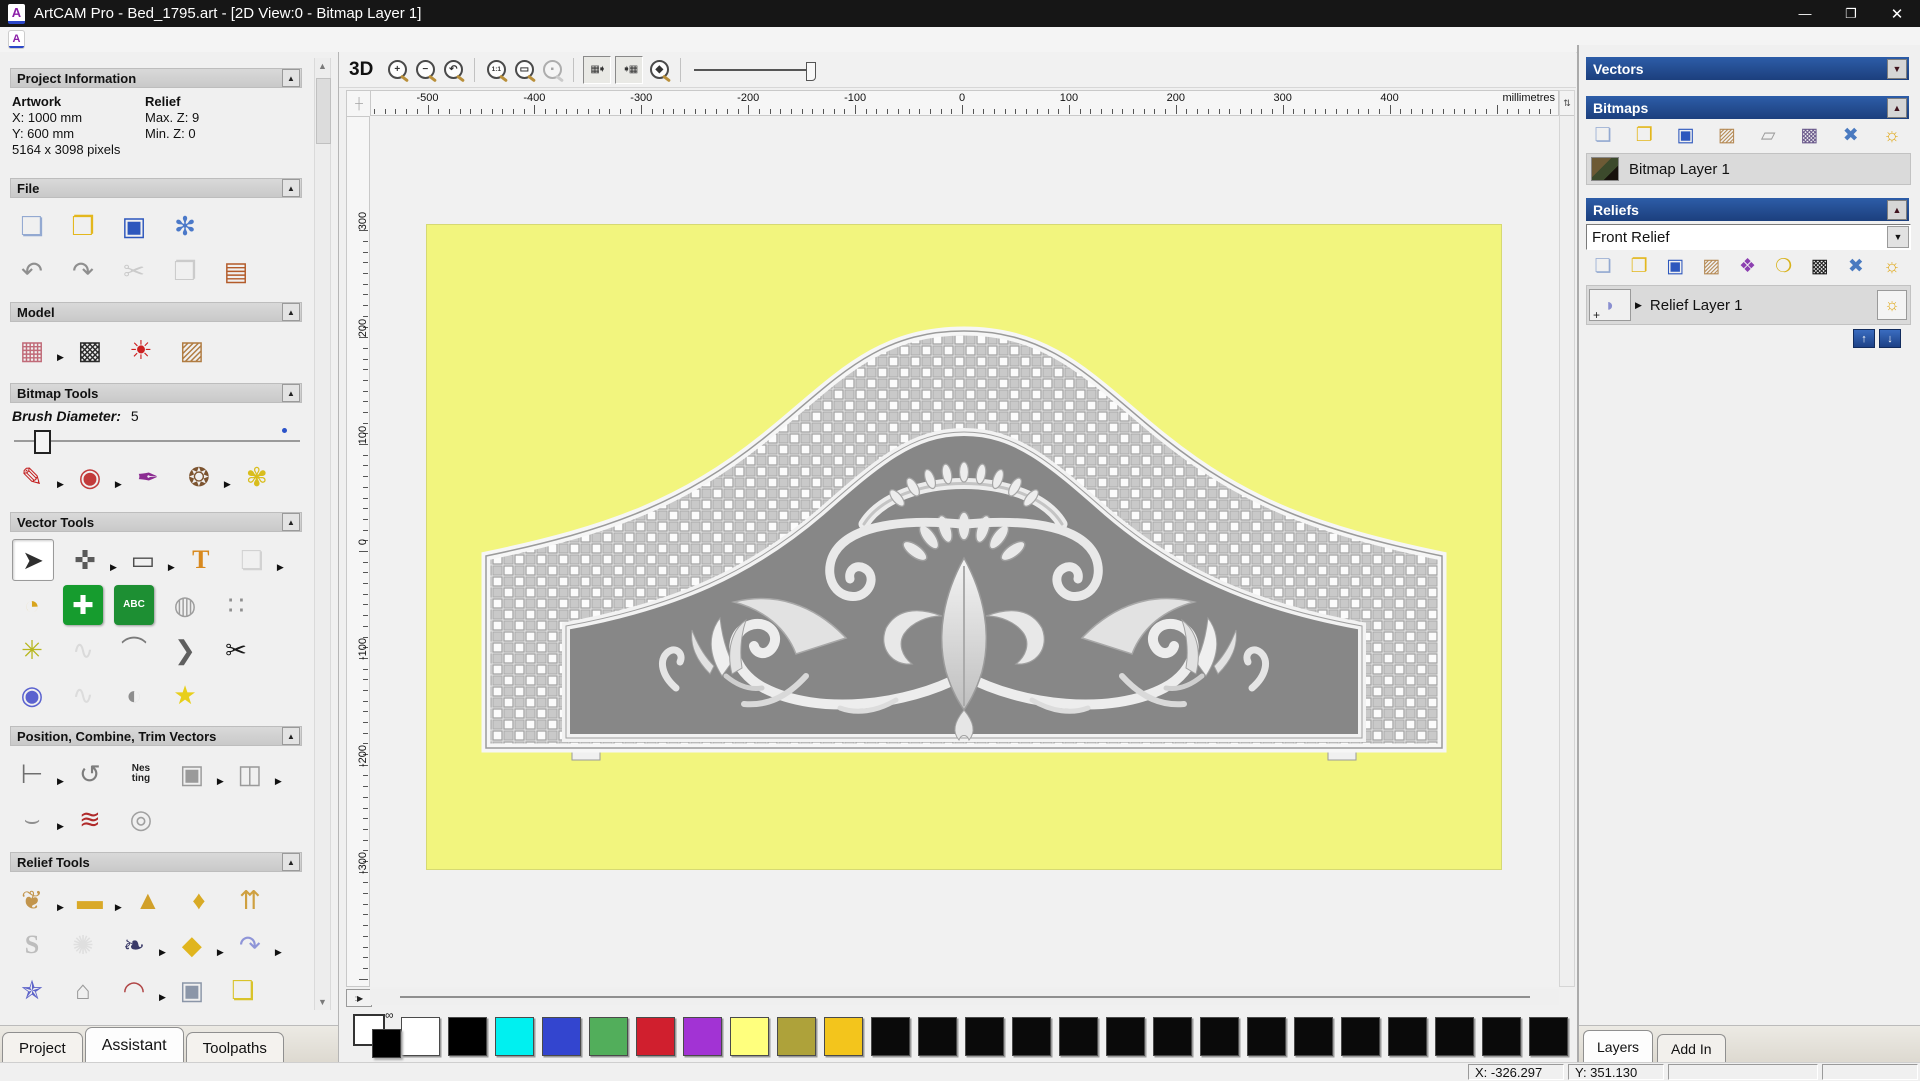  I want to click on weld-vectors-icon: ◫, so click(250, 774).